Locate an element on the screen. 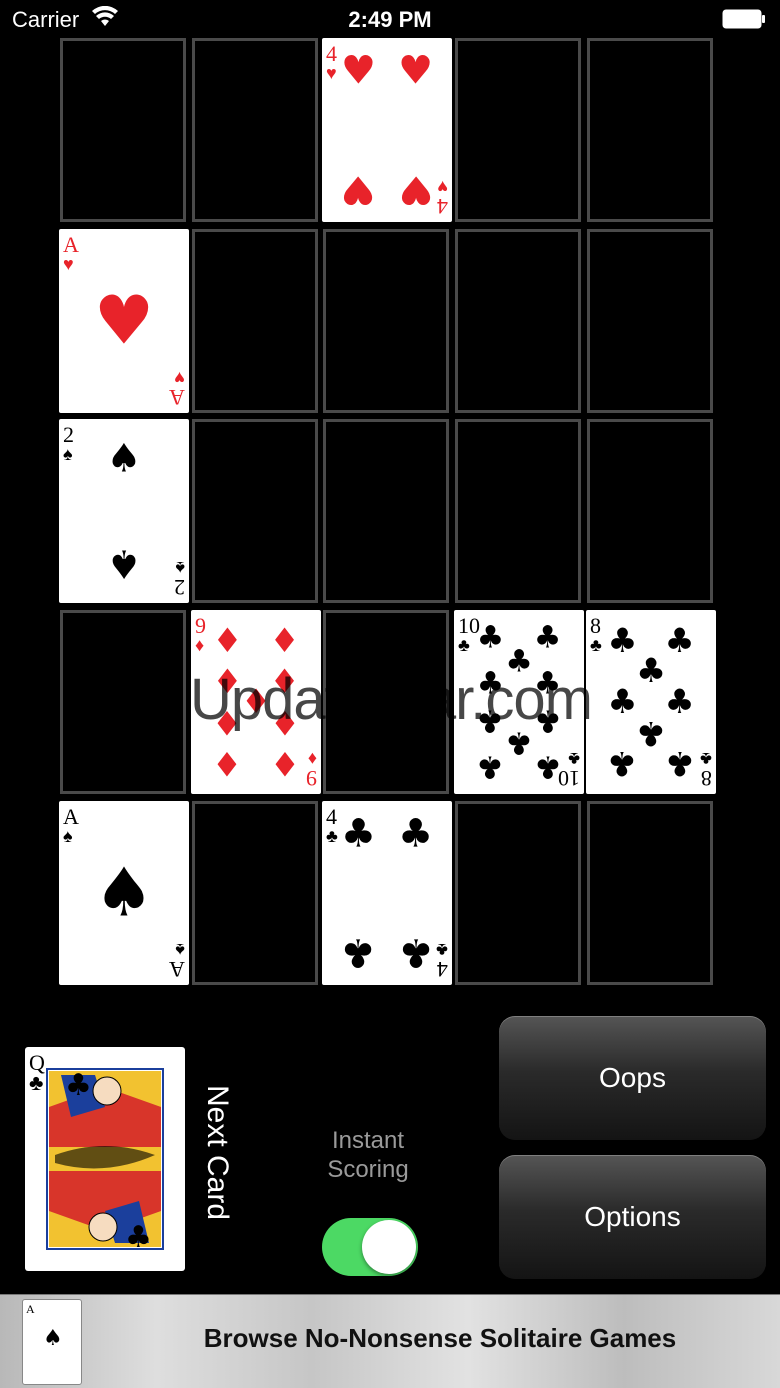  card-index-bottom: 2 ♠ is located at coordinates (179, 579).